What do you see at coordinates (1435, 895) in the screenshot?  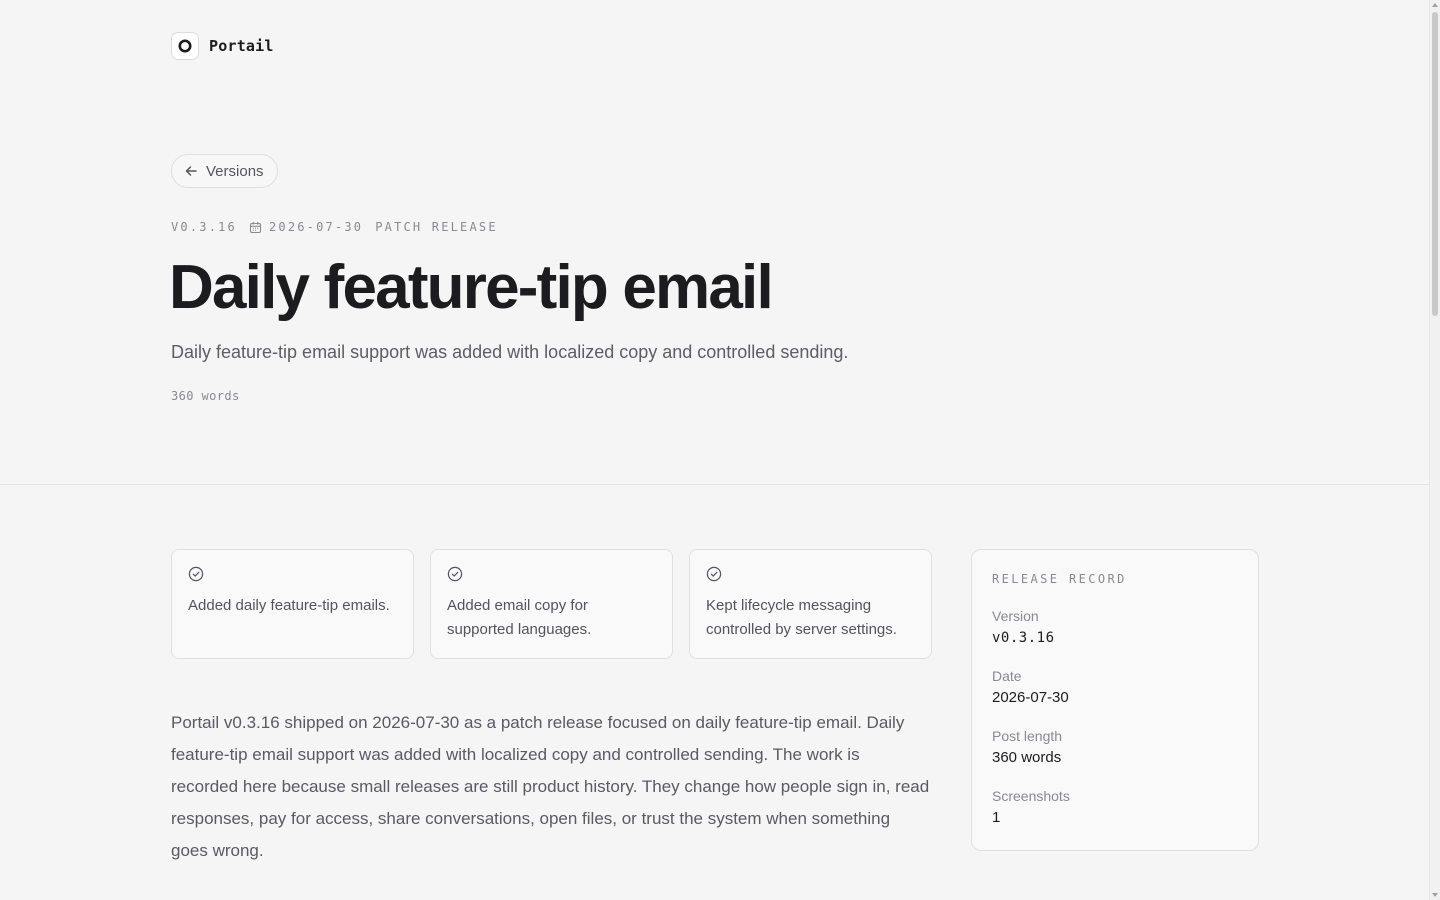 I see `scroll-down-icon` at bounding box center [1435, 895].